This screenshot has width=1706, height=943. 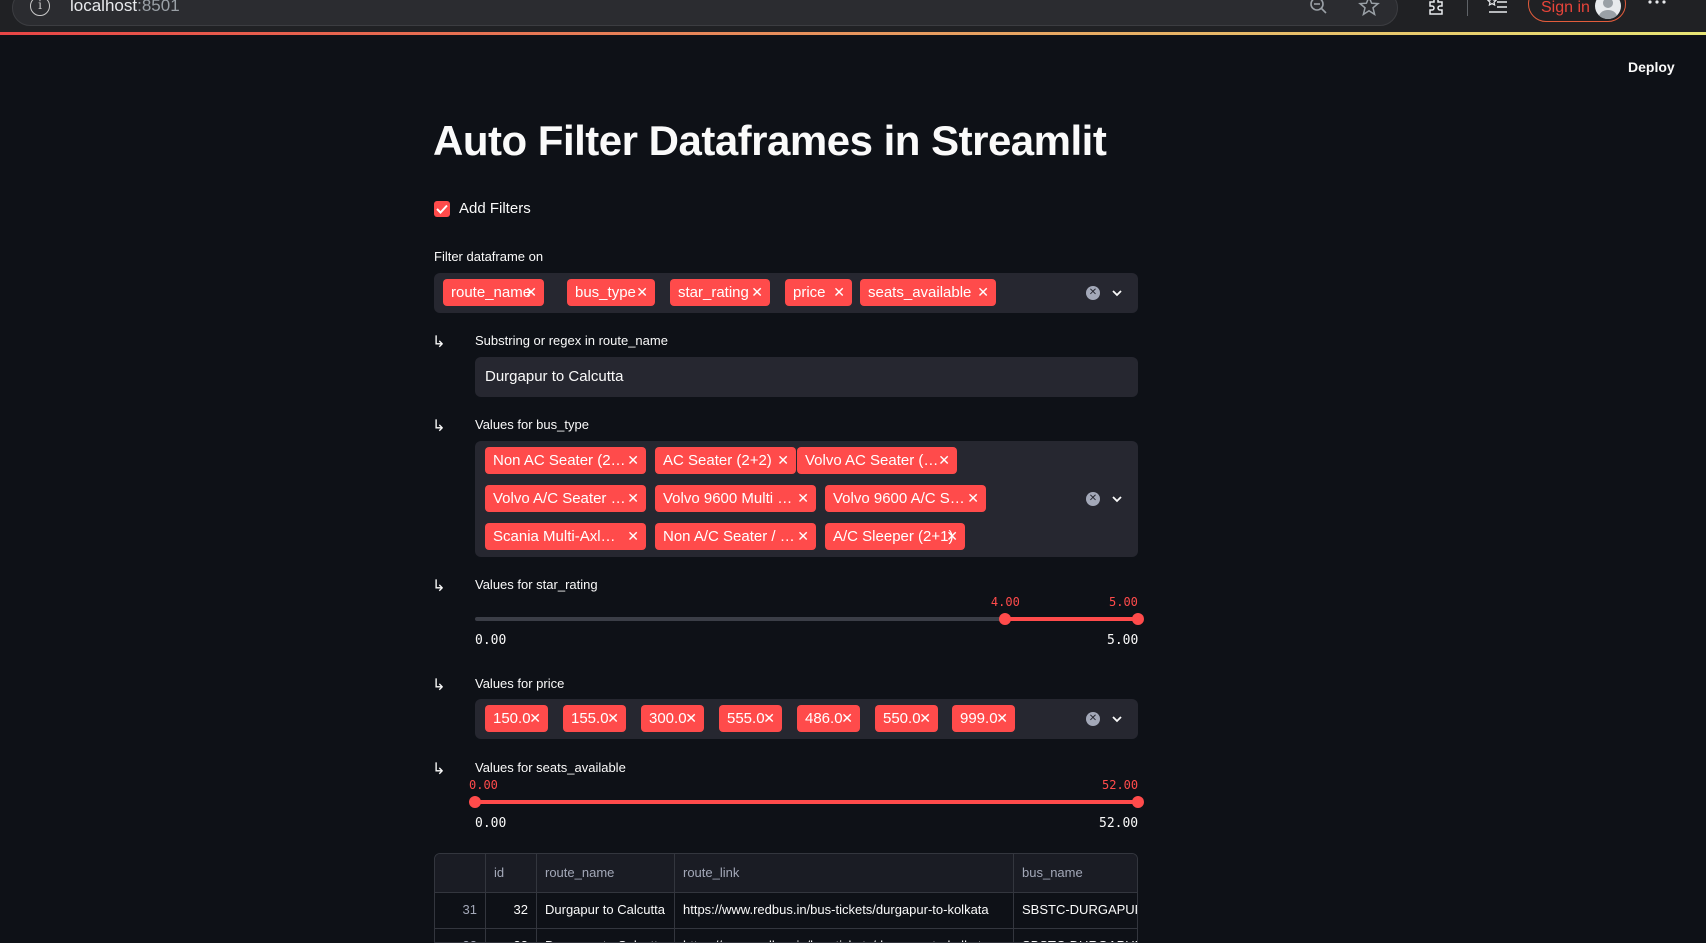 What do you see at coordinates (705, 13) in the screenshot?
I see `address-bar` at bounding box center [705, 13].